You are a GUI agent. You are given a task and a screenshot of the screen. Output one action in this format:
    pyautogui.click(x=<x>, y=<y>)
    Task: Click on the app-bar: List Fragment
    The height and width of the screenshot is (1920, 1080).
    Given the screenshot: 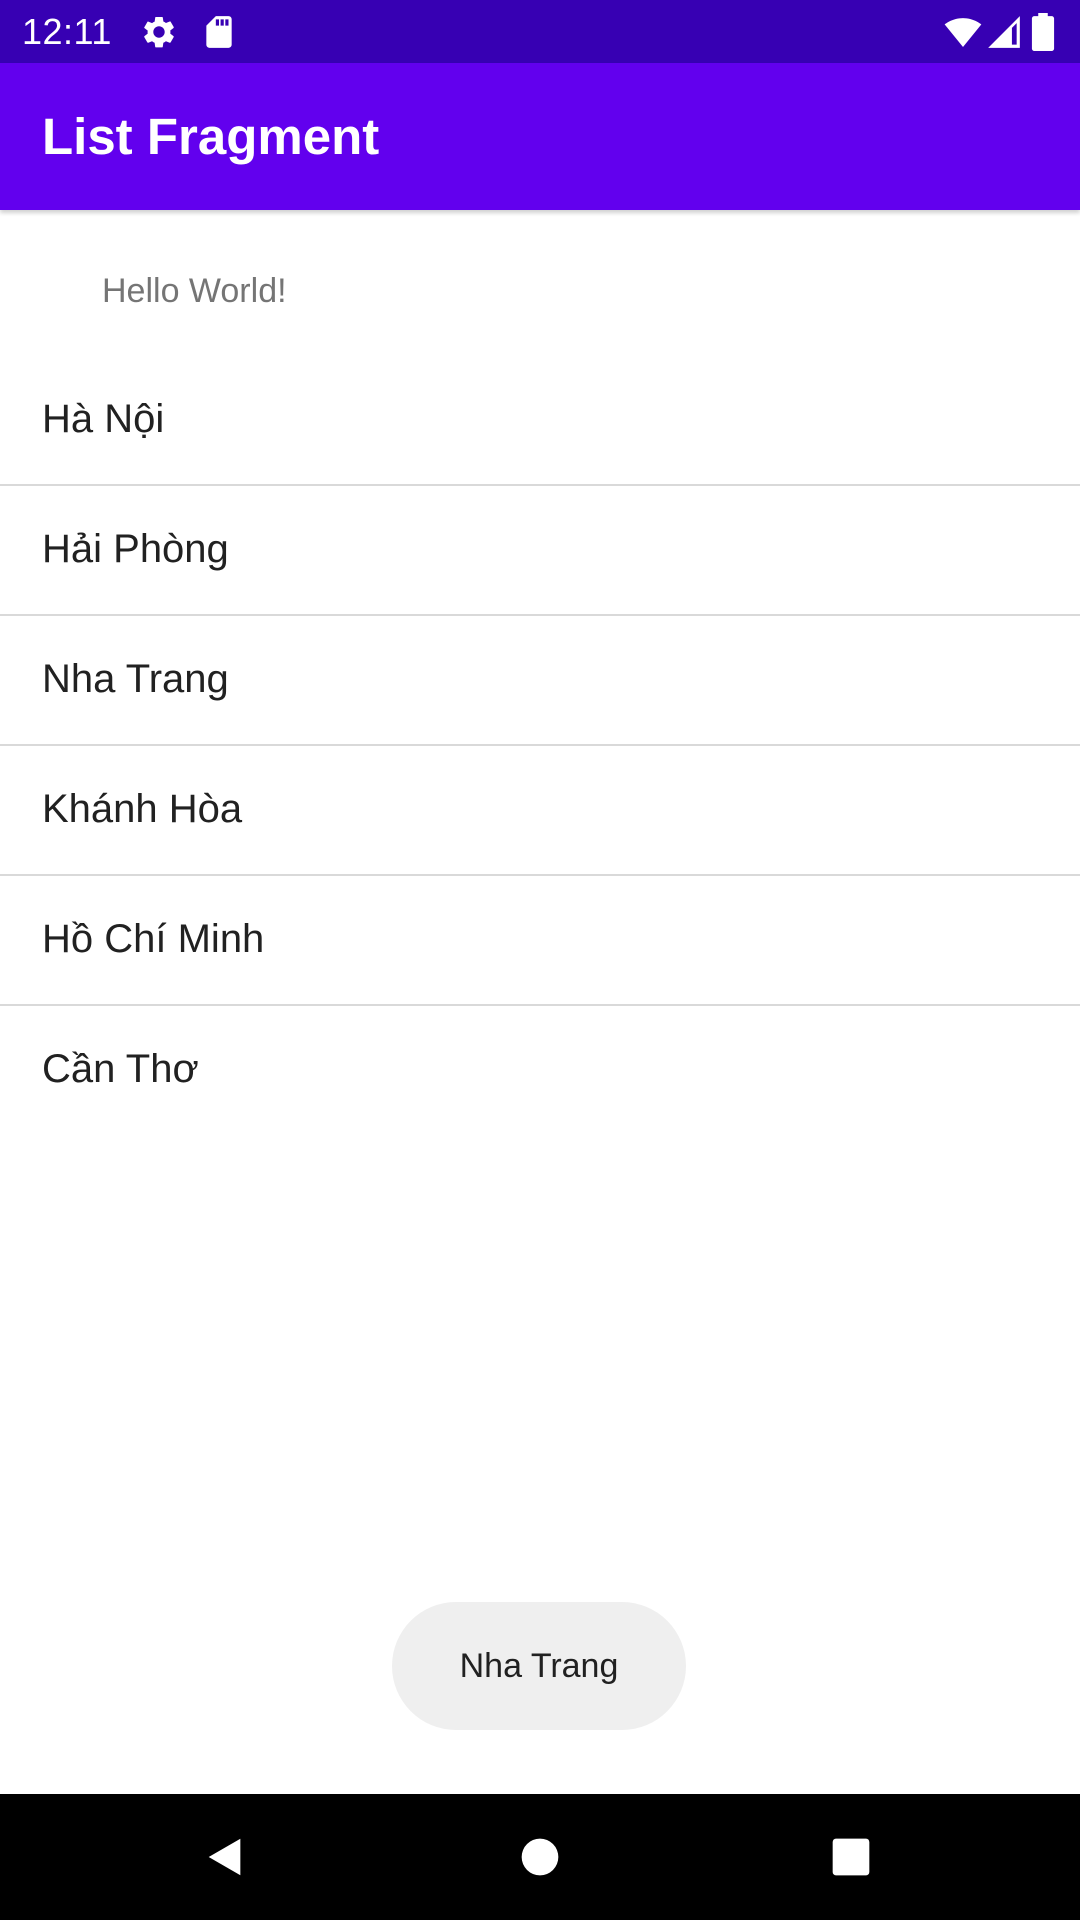 What is the action you would take?
    pyautogui.click(x=540, y=136)
    